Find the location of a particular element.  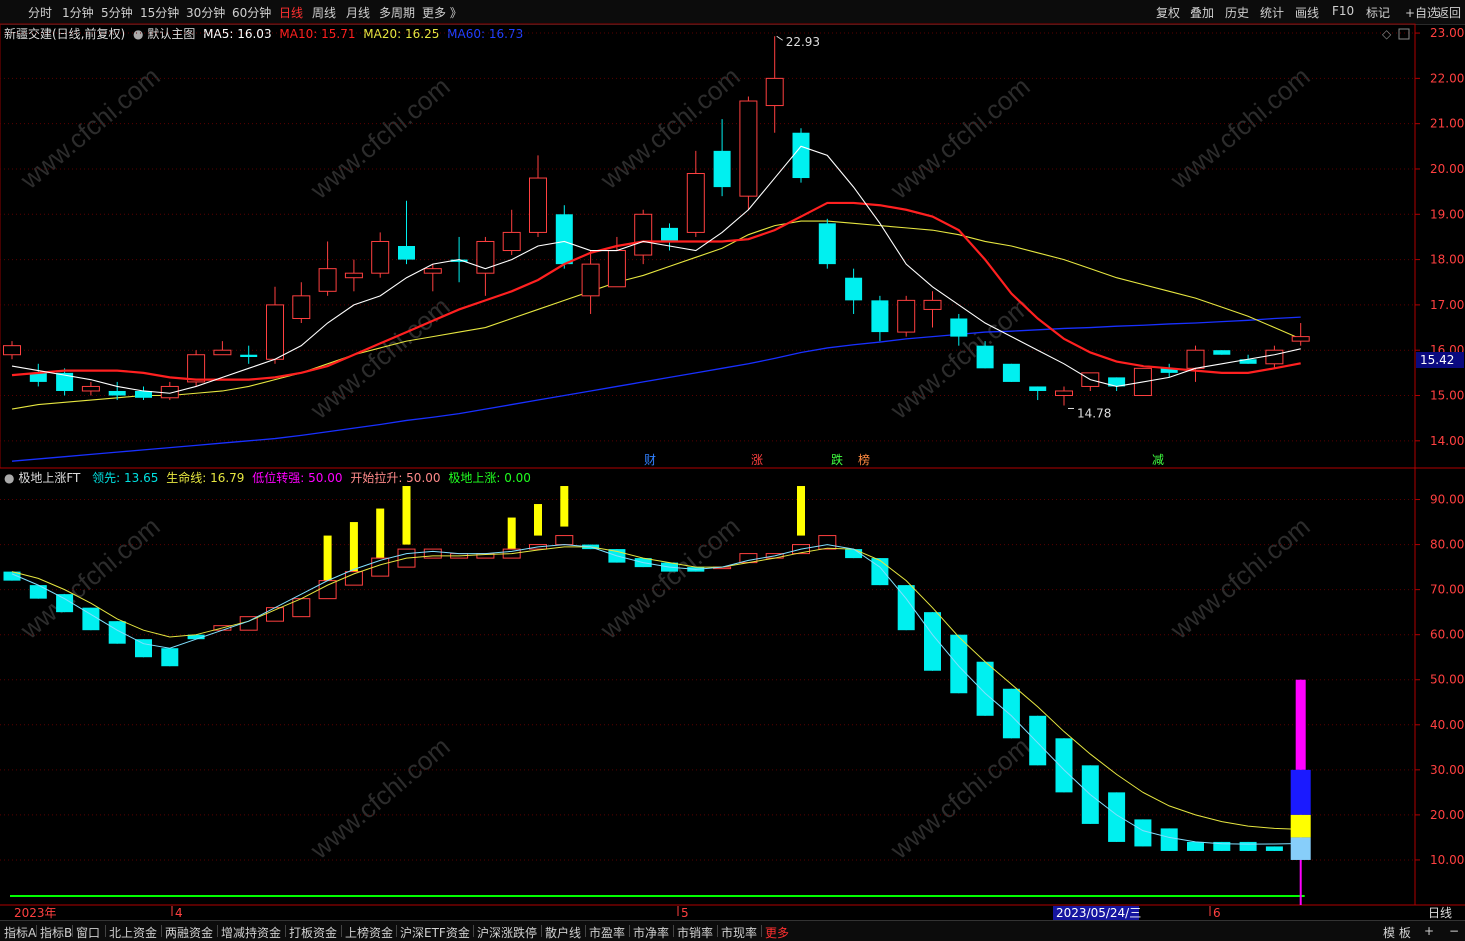

bottom-tab-15: 更多 is located at coordinates (777, 932).